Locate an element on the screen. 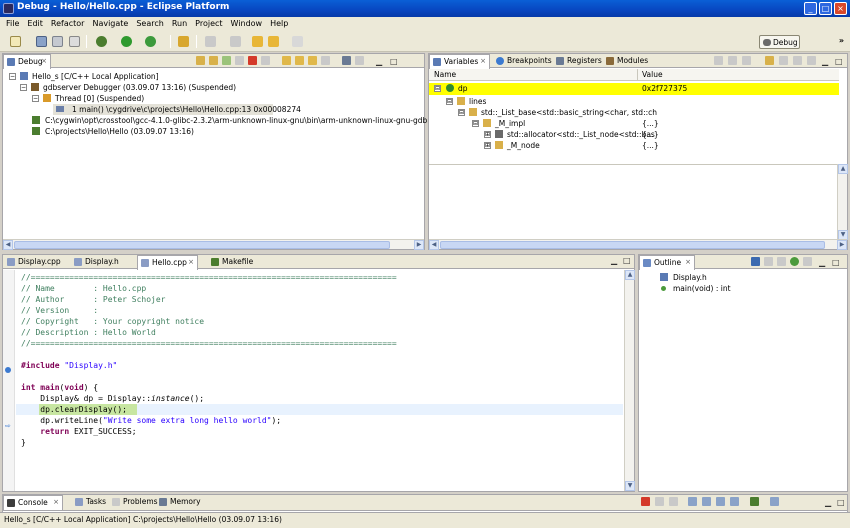 This screenshot has width=850, height=528. perspective-overflow-icon: » is located at coordinates (841, 40).